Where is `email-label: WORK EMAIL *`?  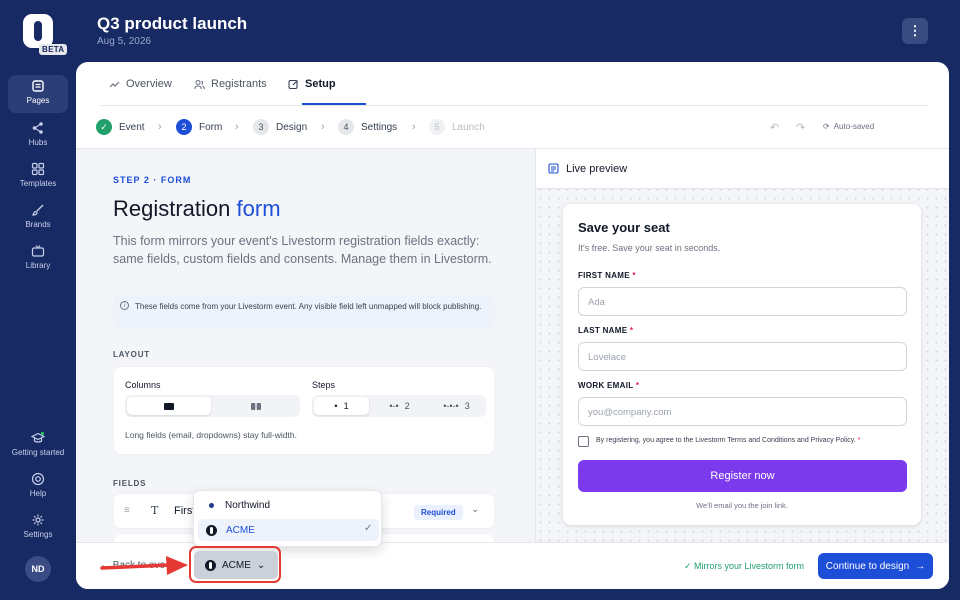 email-label: WORK EMAIL * is located at coordinates (609, 385).